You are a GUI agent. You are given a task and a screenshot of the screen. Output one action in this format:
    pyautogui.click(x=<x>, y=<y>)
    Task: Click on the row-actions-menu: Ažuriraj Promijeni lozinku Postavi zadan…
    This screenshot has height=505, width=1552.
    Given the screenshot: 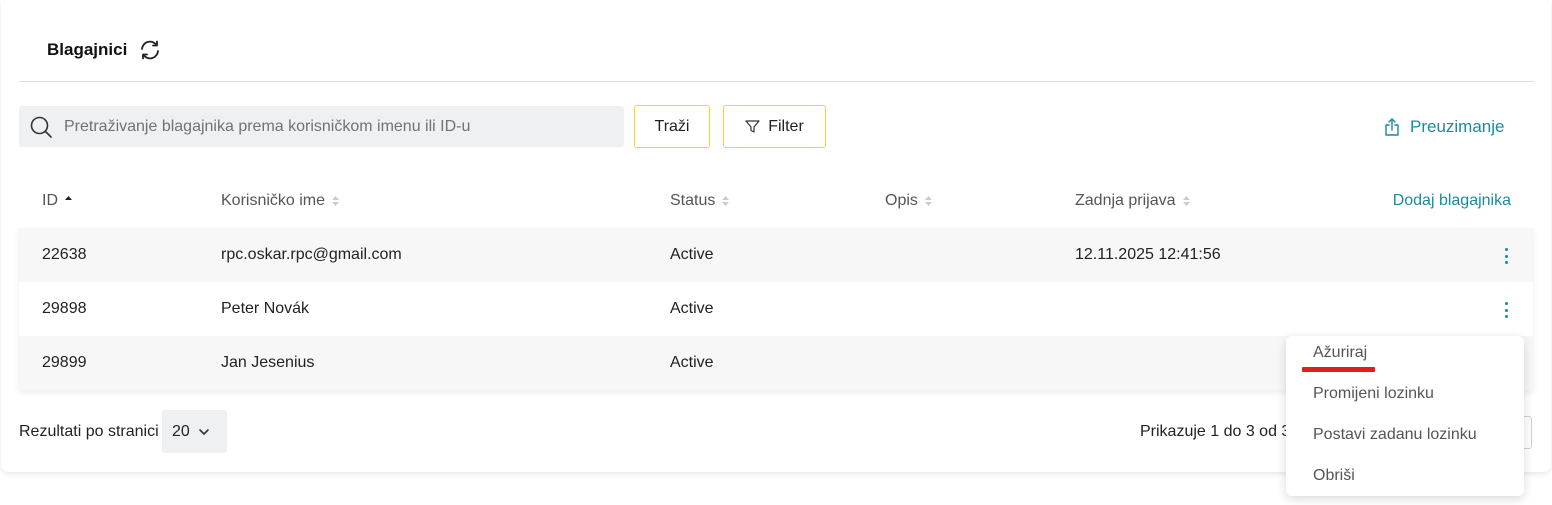 What is the action you would take?
    pyautogui.click(x=1405, y=416)
    